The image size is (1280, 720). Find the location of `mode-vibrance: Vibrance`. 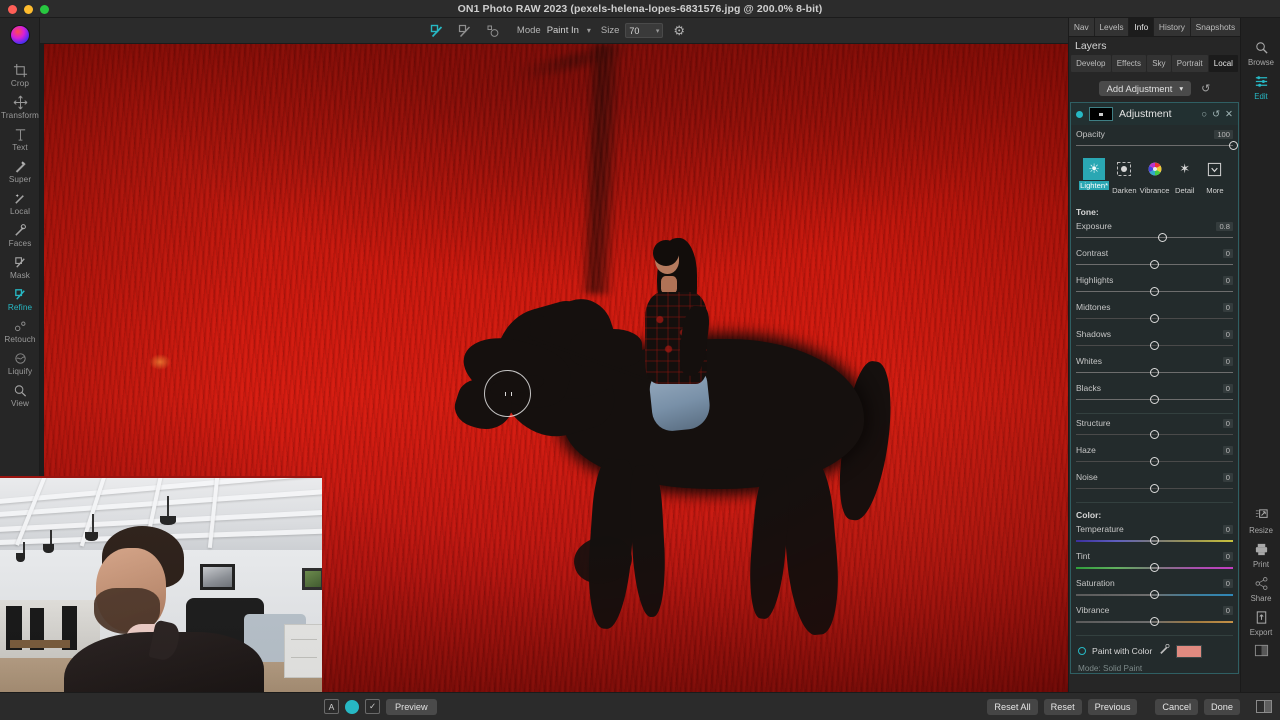

mode-vibrance: Vibrance is located at coordinates (1154, 178).